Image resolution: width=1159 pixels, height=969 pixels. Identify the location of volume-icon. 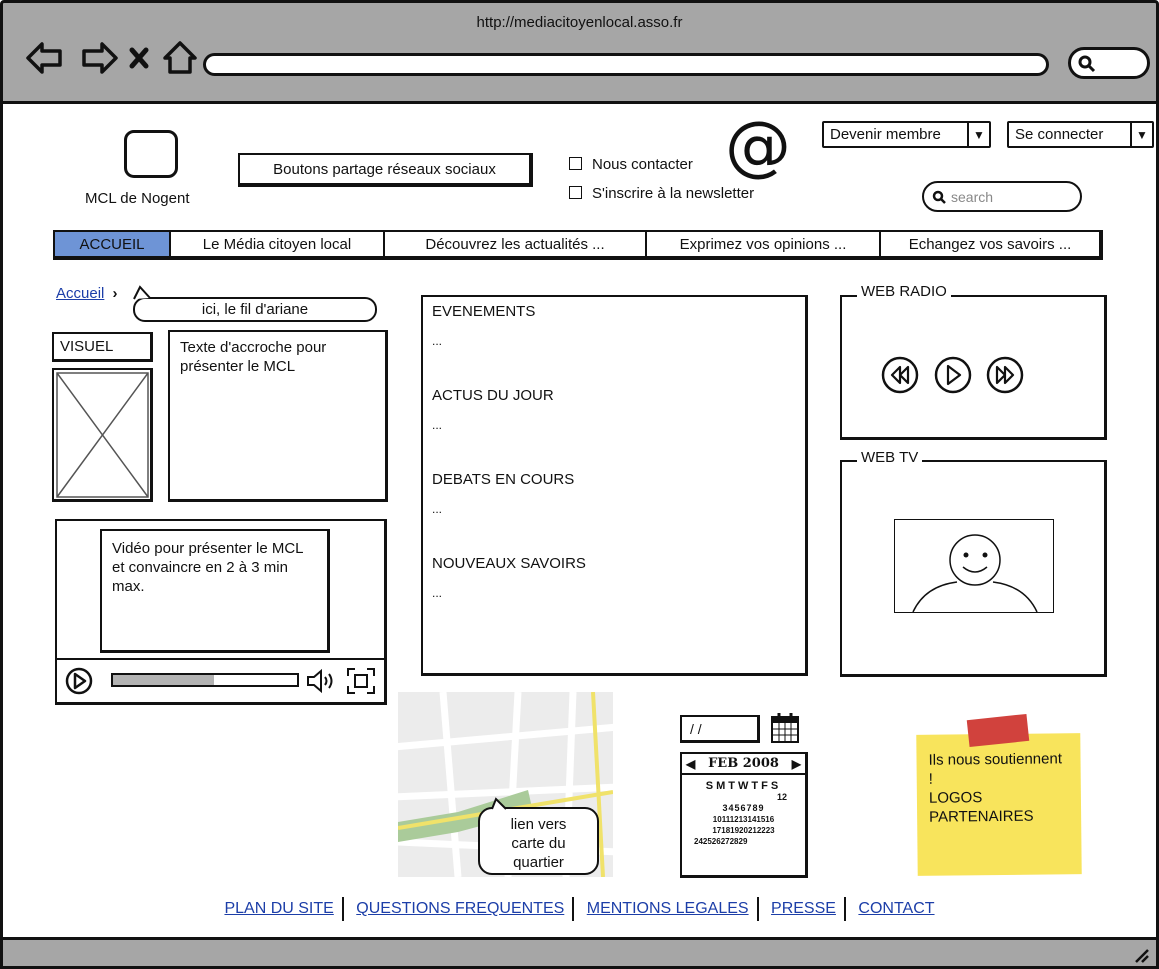
(321, 681).